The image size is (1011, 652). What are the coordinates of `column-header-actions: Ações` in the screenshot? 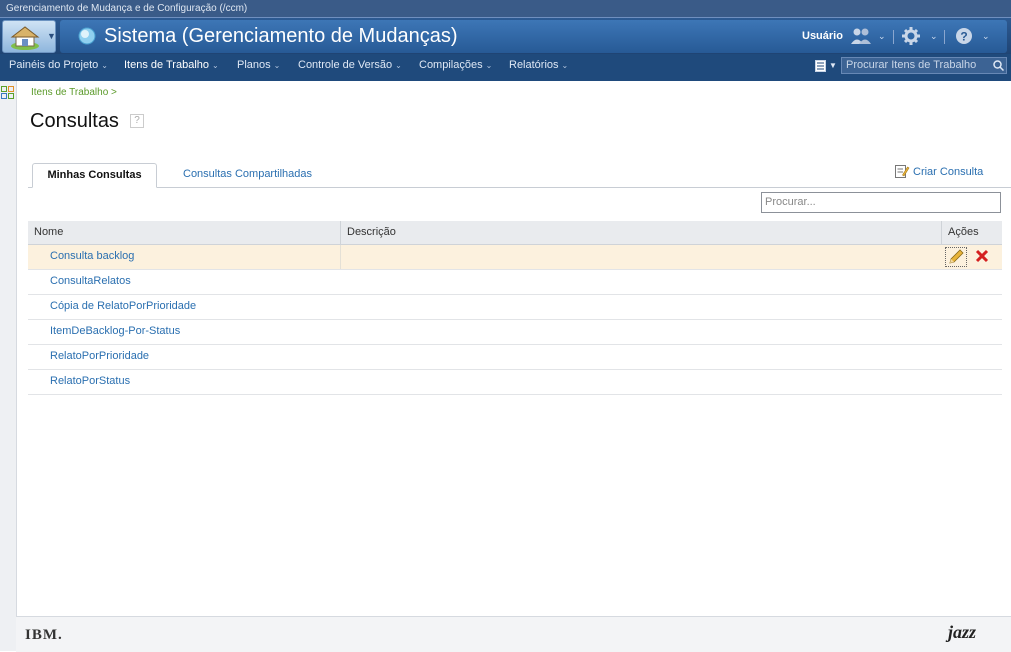 It's located at (971, 232).